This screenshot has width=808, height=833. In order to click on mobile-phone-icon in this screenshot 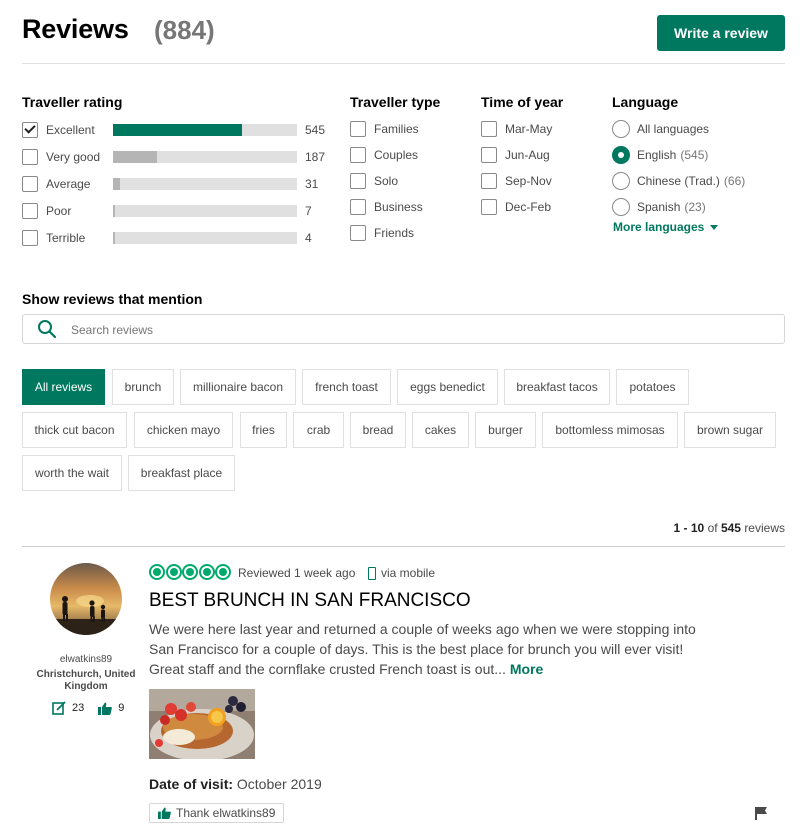, I will do `click(372, 573)`.